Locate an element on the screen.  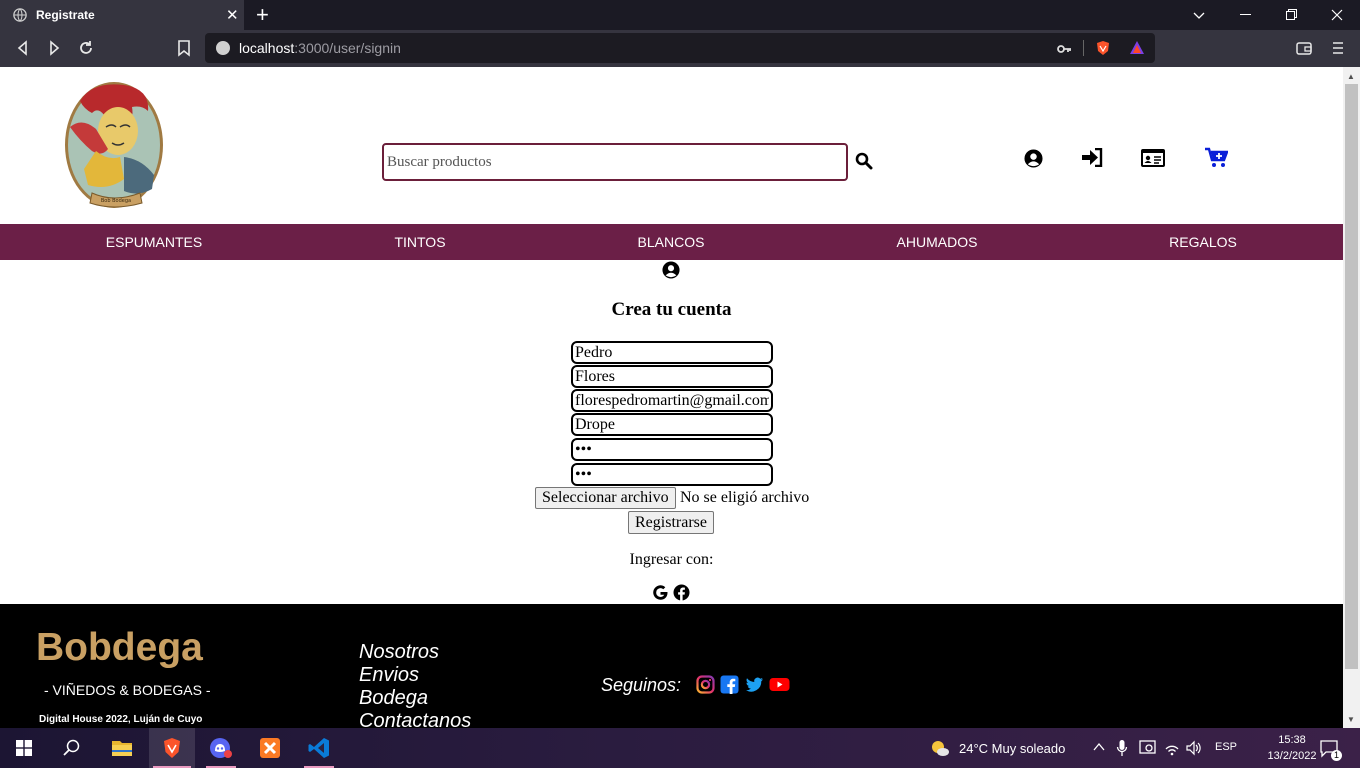
footer-link-envios: Envios is located at coordinates (389, 675).